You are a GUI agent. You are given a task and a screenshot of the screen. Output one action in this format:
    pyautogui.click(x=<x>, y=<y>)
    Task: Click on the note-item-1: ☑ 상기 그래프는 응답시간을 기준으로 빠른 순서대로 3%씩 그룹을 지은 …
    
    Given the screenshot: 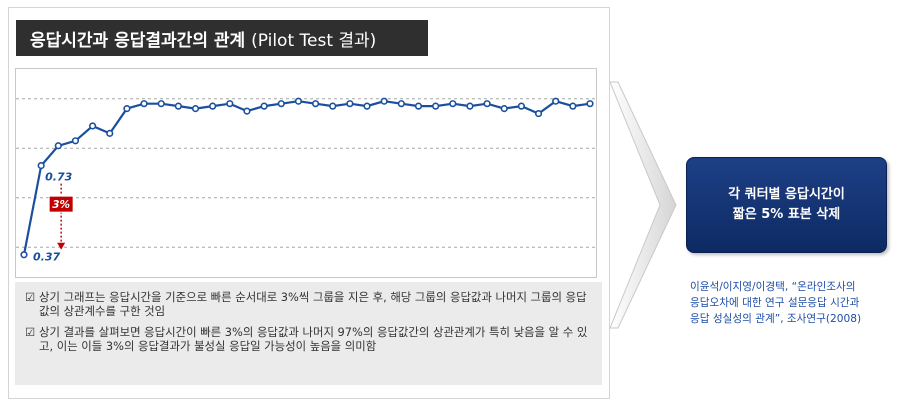 What is the action you would take?
    pyautogui.click(x=308, y=304)
    